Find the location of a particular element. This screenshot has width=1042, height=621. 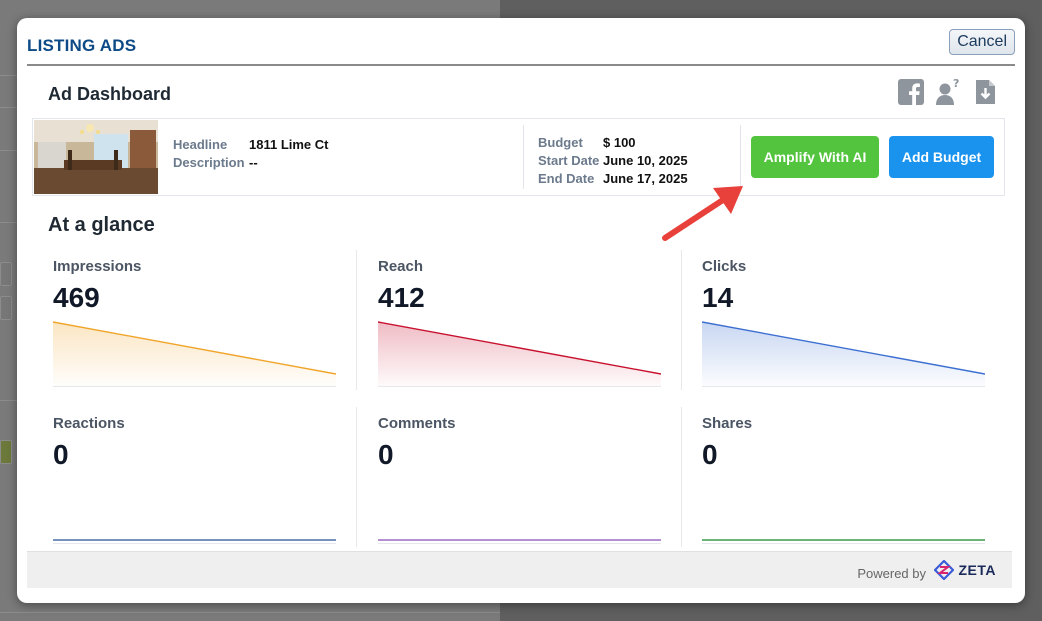

metric-value: 412 is located at coordinates (401, 297).